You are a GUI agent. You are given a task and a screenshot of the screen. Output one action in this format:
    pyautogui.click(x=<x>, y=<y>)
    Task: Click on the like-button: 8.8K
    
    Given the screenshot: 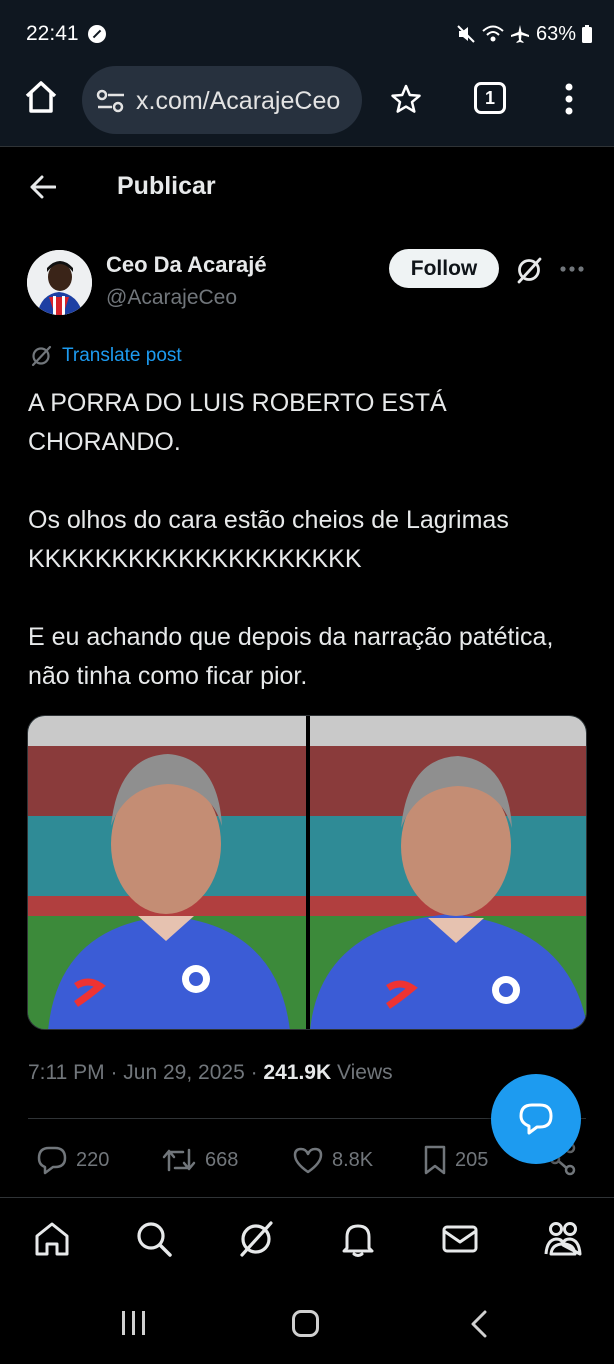 What is the action you would take?
    pyautogui.click(x=332, y=1160)
    